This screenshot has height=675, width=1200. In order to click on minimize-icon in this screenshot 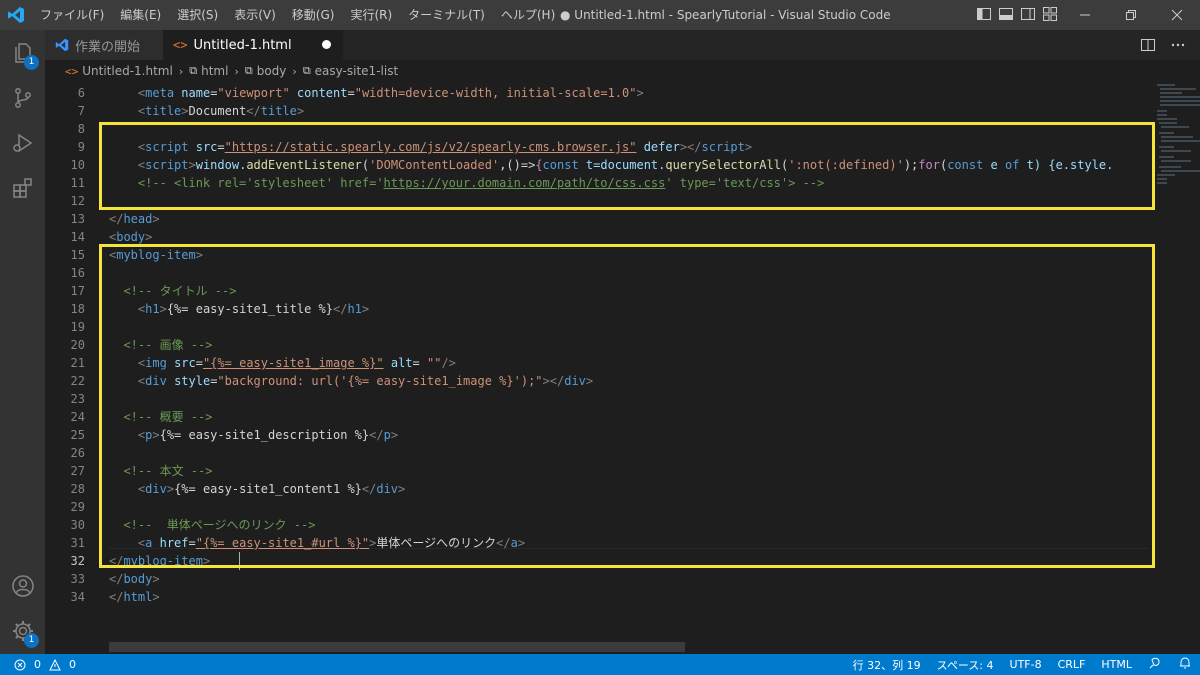, I will do `click(1085, 15)`.